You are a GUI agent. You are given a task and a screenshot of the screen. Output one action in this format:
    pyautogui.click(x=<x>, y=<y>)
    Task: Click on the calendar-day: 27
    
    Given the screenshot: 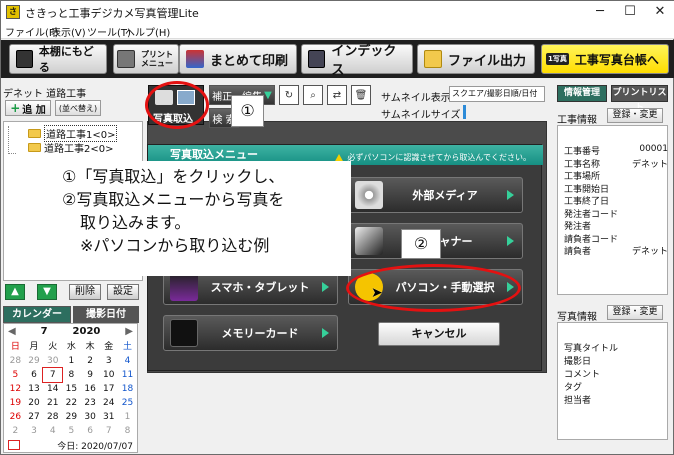 What is the action you would take?
    pyautogui.click(x=34, y=417)
    